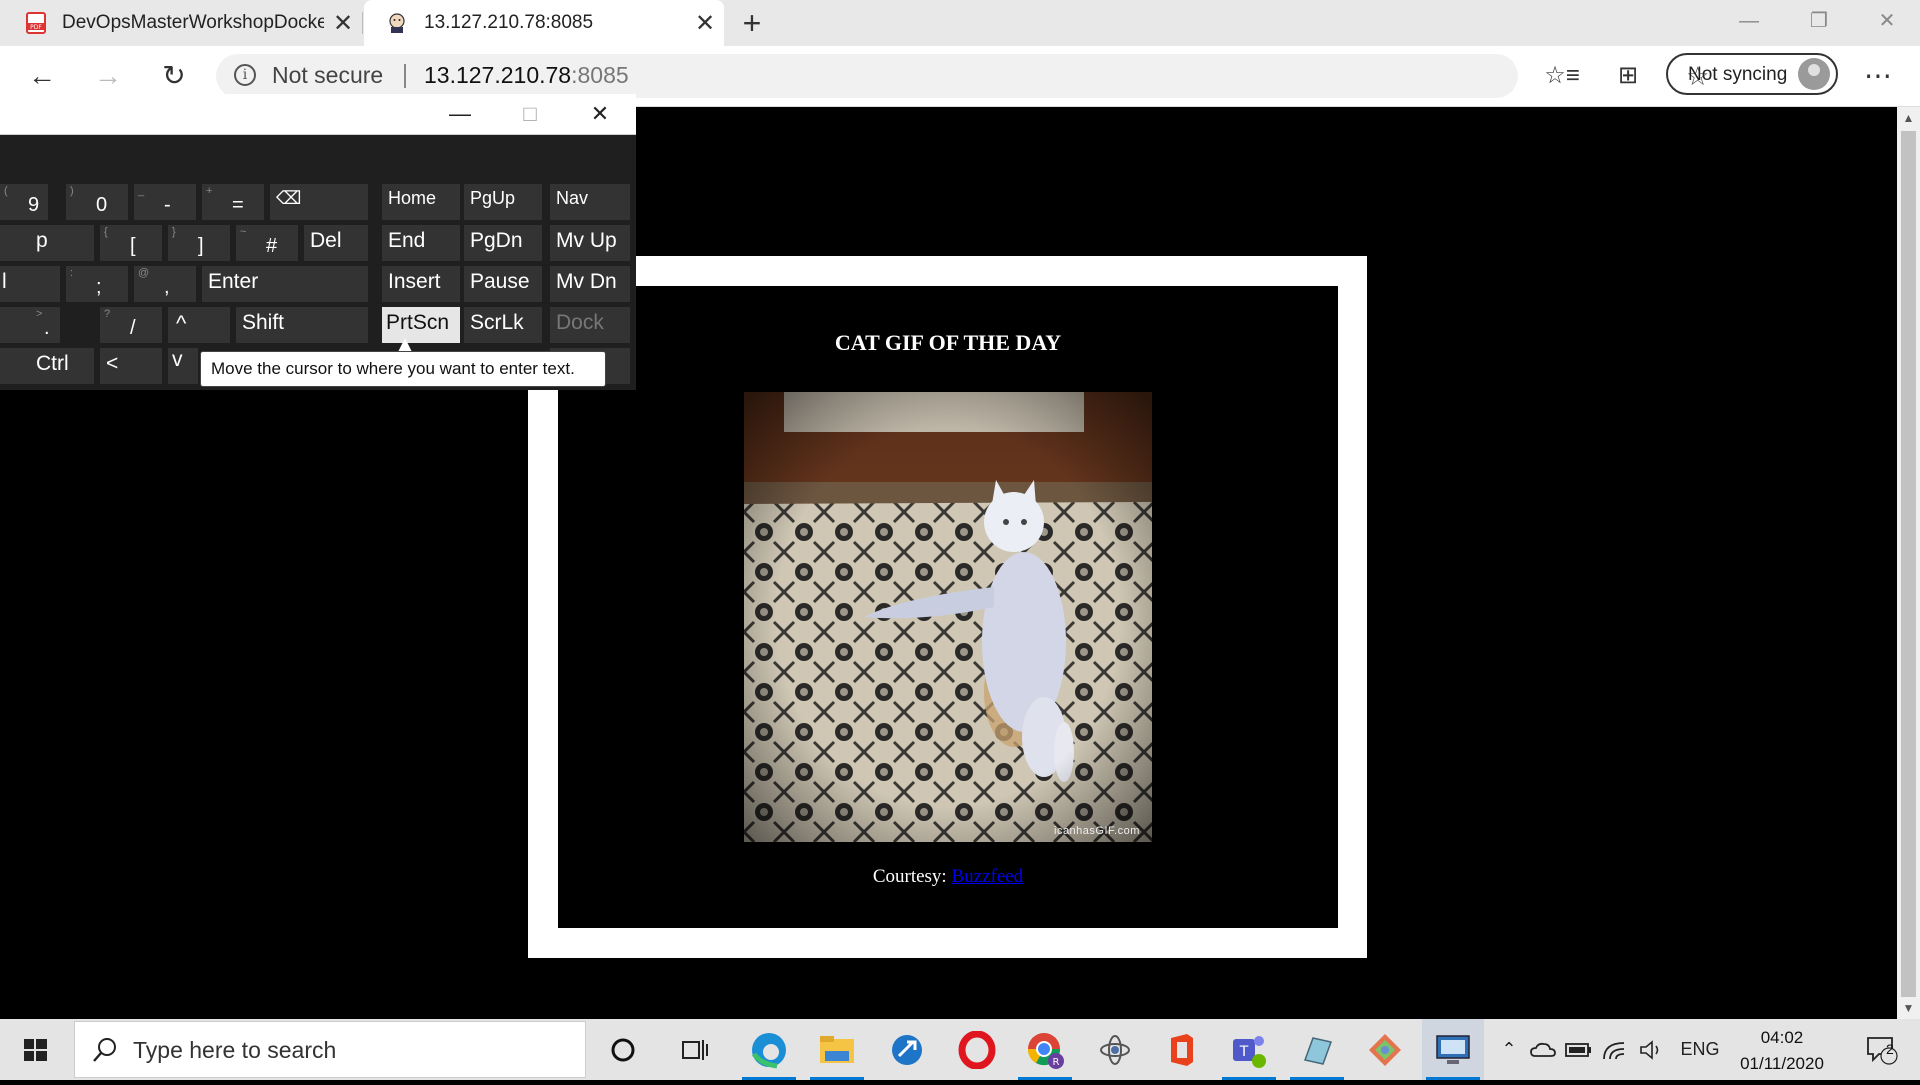 Image resolution: width=1920 pixels, height=1085 pixels. Describe the element at coordinates (1181, 1049) in the screenshot. I see `office-icon` at that location.